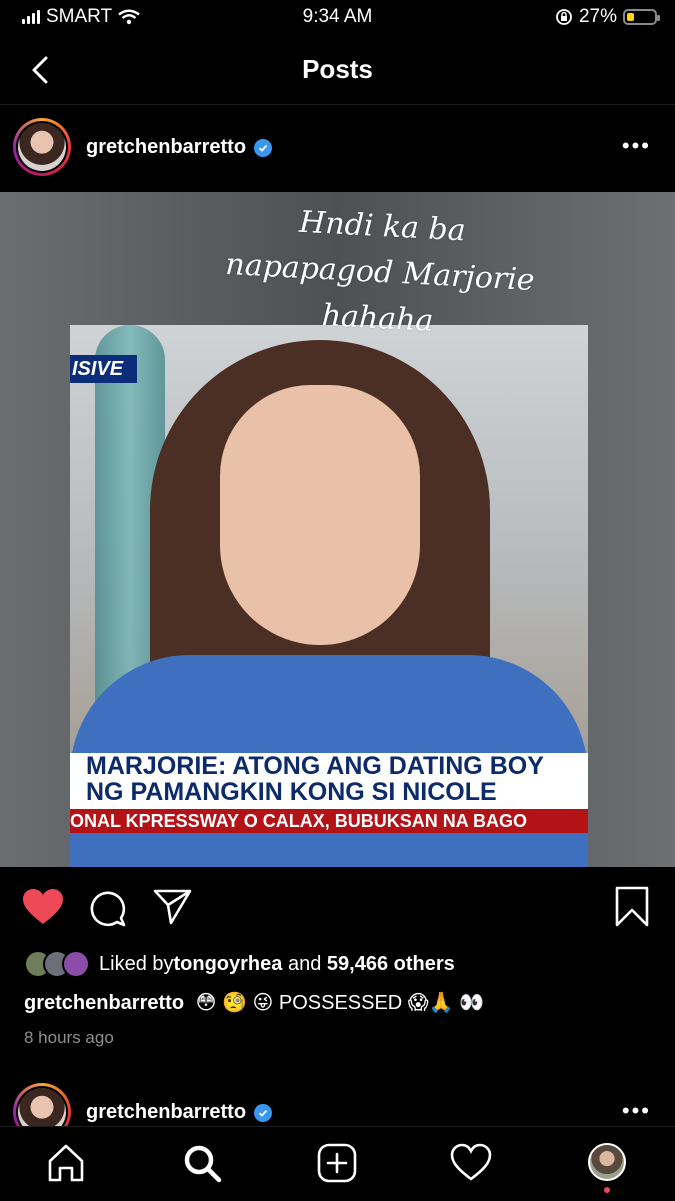 This screenshot has width=675, height=1201. I want to click on status-bar: SMART 9:34 AM 27%, so click(337, 18).